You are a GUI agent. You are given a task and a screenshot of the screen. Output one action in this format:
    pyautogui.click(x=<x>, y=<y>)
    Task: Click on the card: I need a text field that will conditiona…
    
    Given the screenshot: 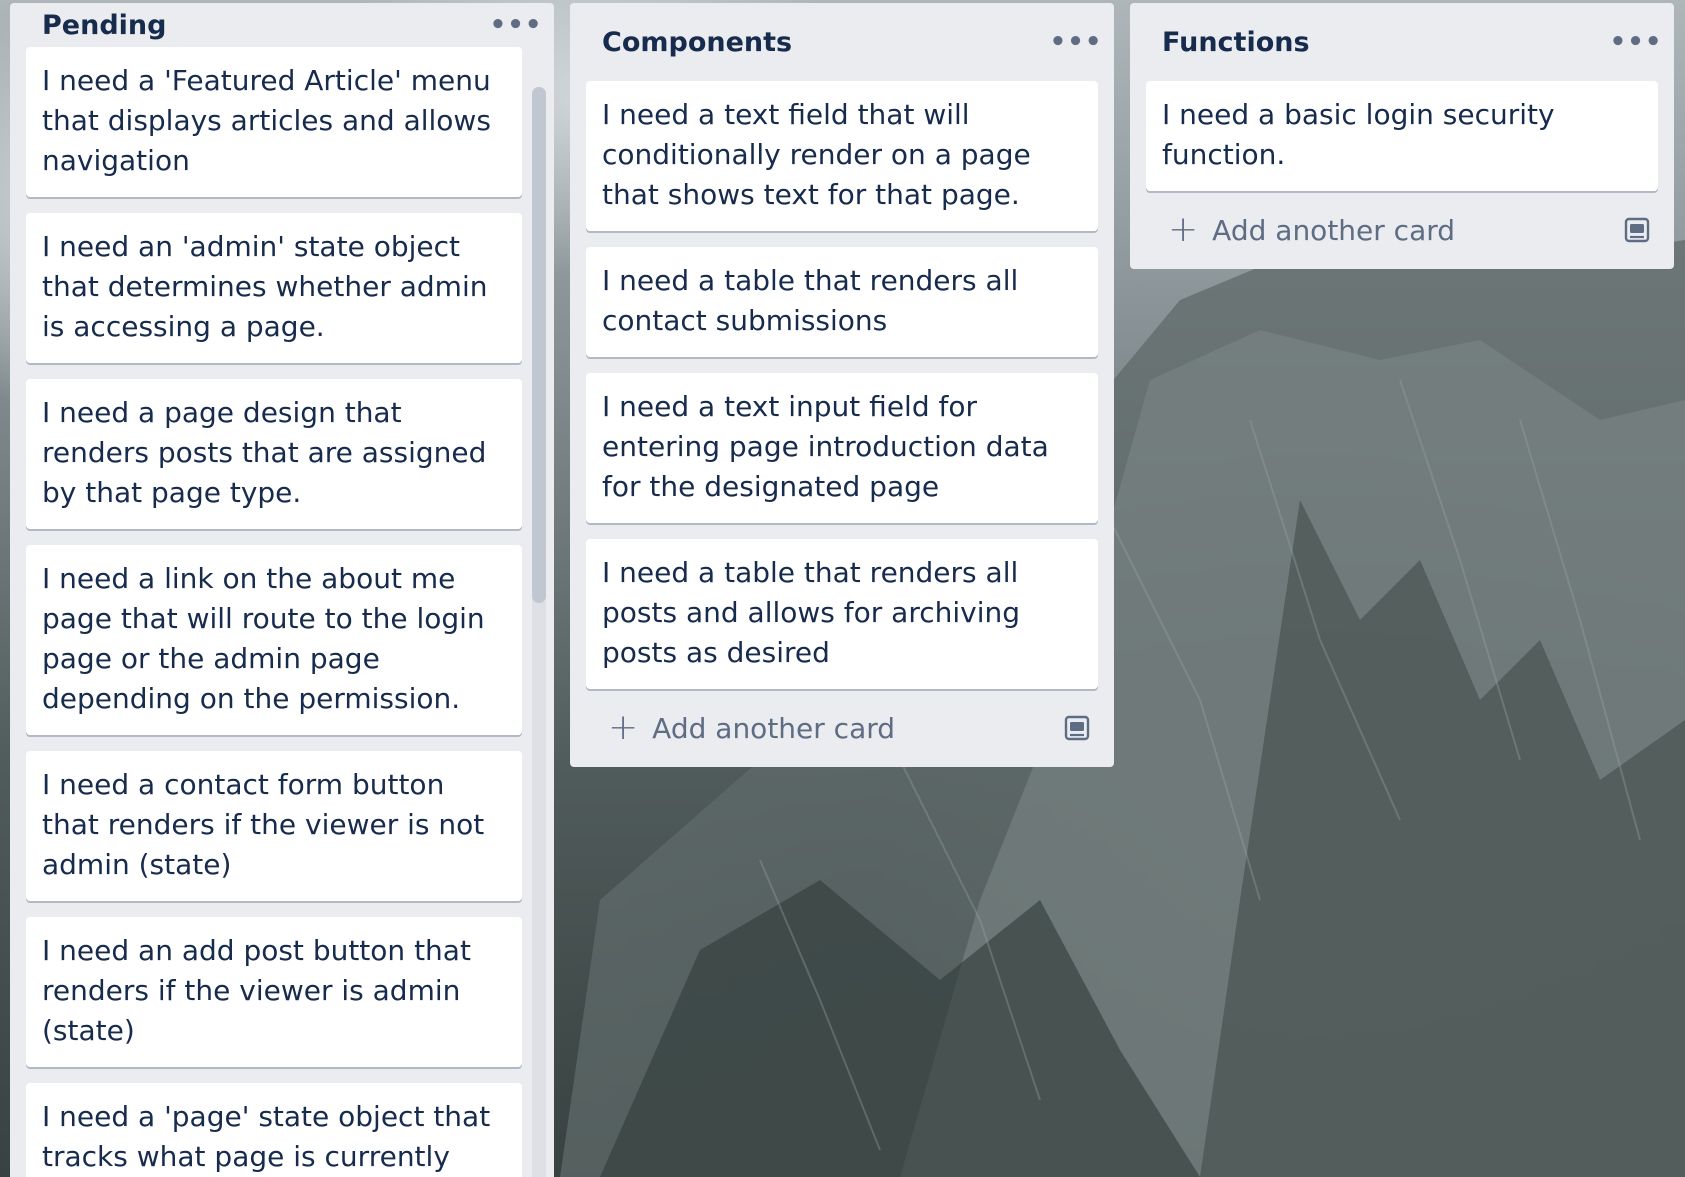 What is the action you would take?
    pyautogui.click(x=842, y=156)
    